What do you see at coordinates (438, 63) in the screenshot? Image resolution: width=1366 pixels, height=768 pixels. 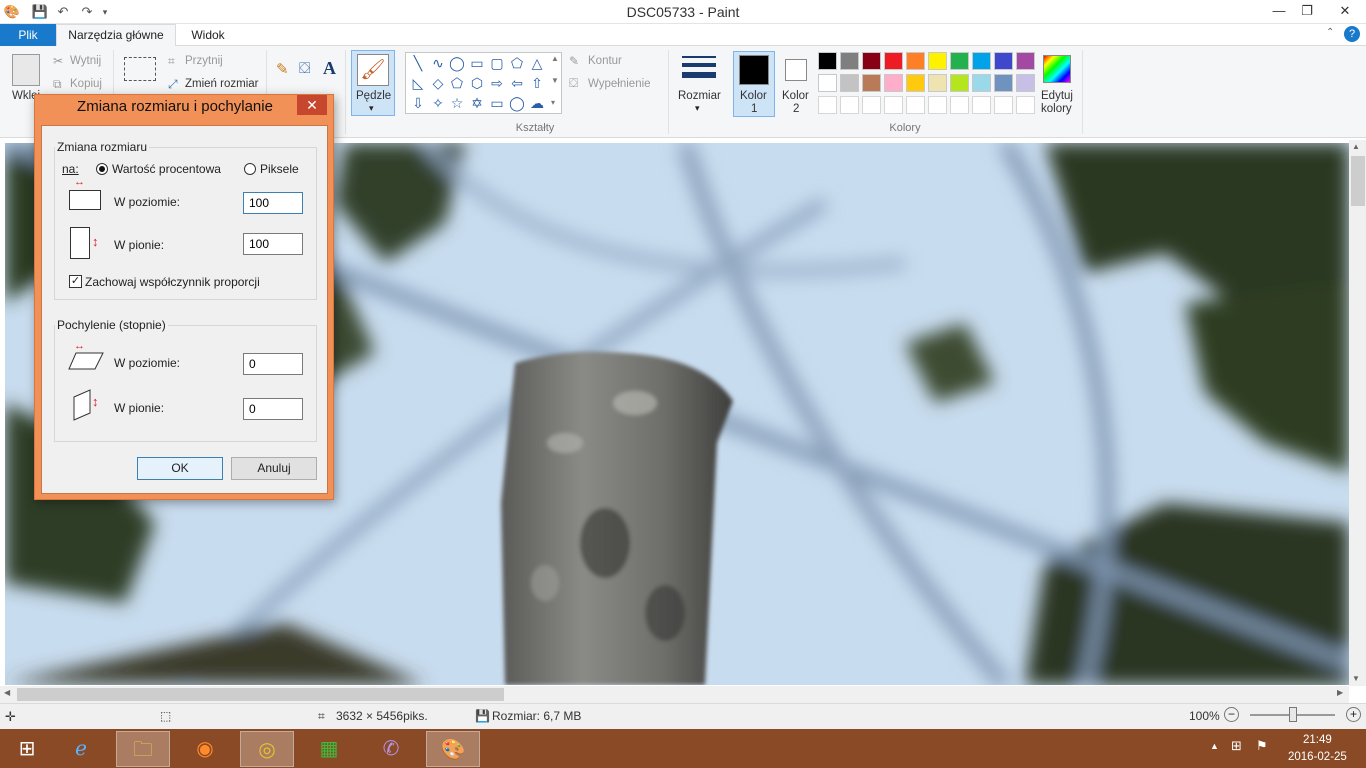 I see `curve-icon: ∿` at bounding box center [438, 63].